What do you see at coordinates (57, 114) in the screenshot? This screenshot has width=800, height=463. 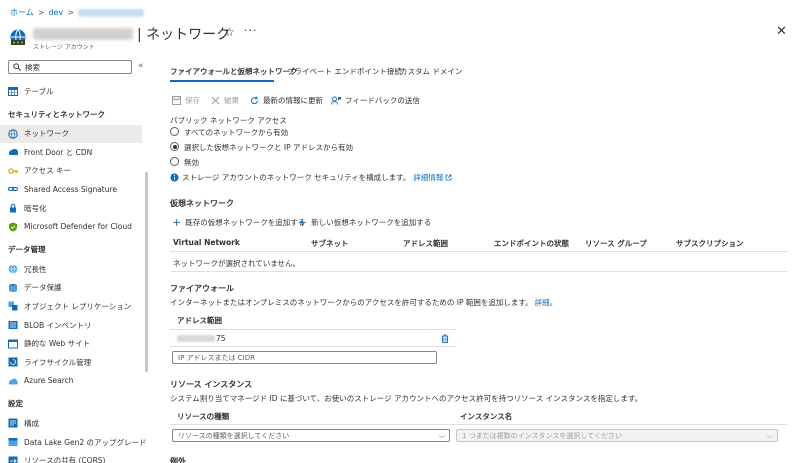 I see `sidebar-section-title: セキュリティとネットワーク` at bounding box center [57, 114].